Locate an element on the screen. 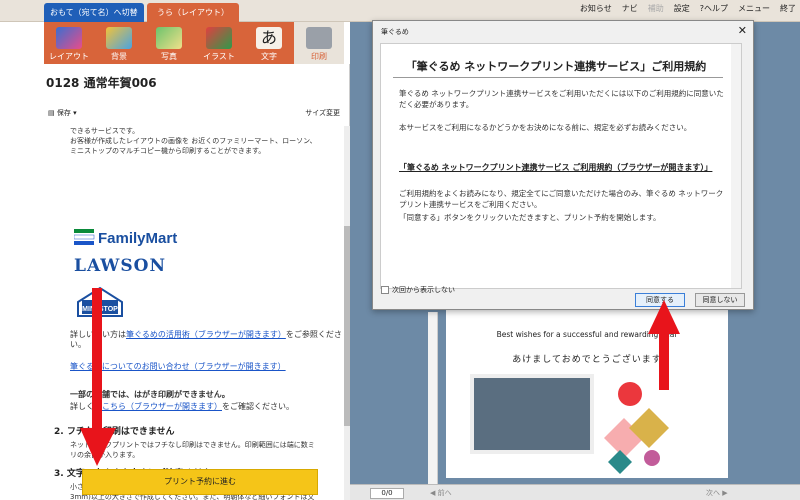 Image resolution: width=800 pixels, height=500 pixels. background-icon is located at coordinates (119, 38).